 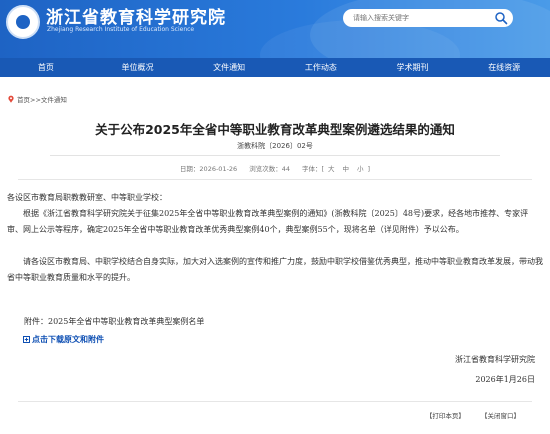 I want to click on nav-item-news: 工作动态, so click(x=321, y=67).